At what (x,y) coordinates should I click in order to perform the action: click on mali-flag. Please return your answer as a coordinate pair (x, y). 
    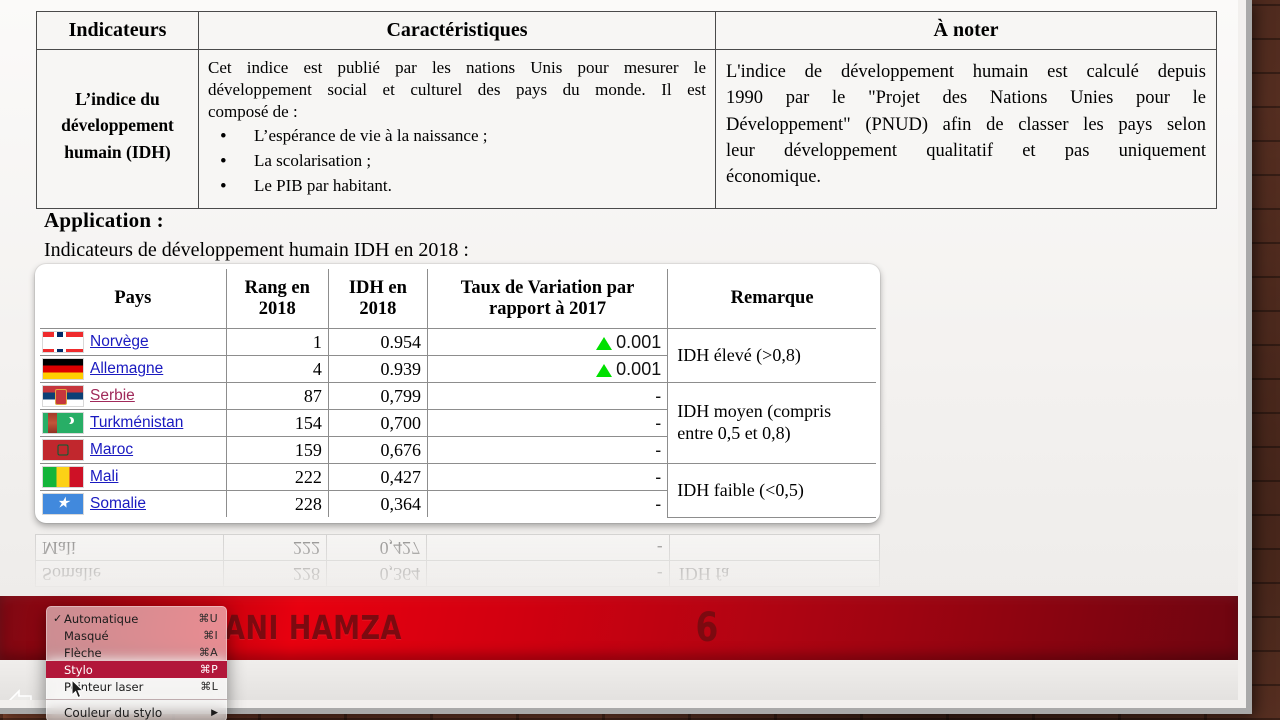
    Looking at the image, I should click on (63, 477).